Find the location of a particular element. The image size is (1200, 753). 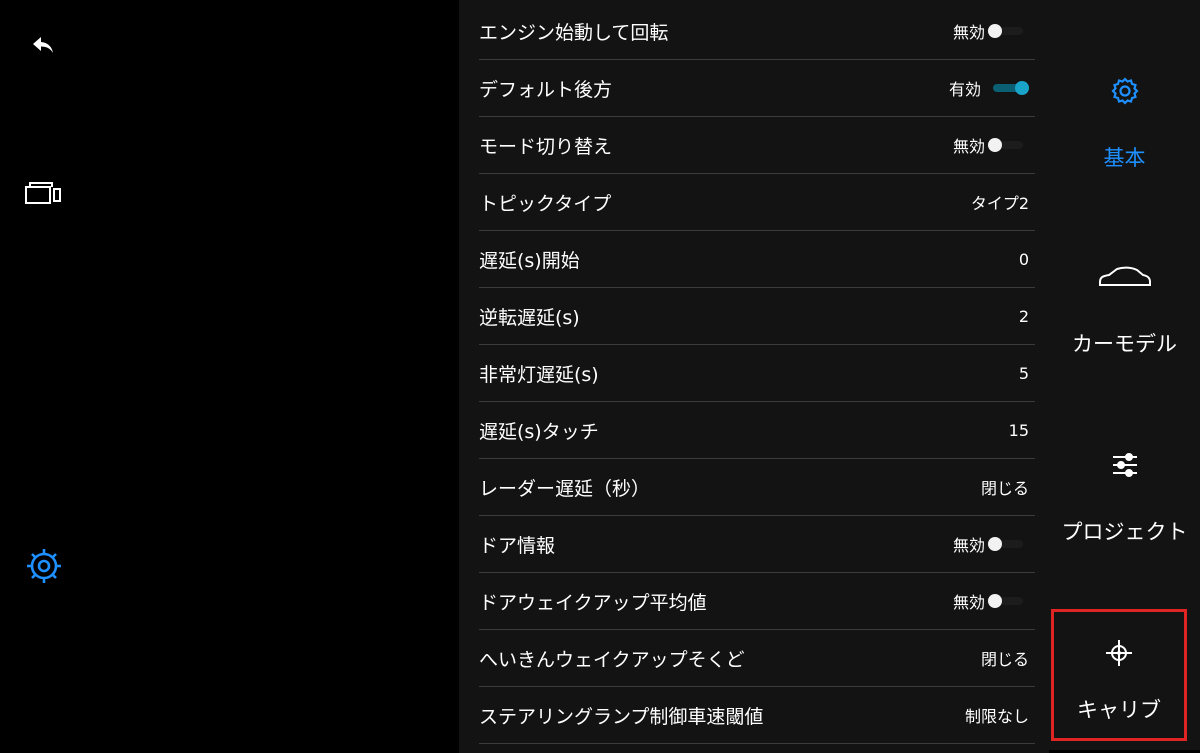

settings-button is located at coordinates (44, 566).